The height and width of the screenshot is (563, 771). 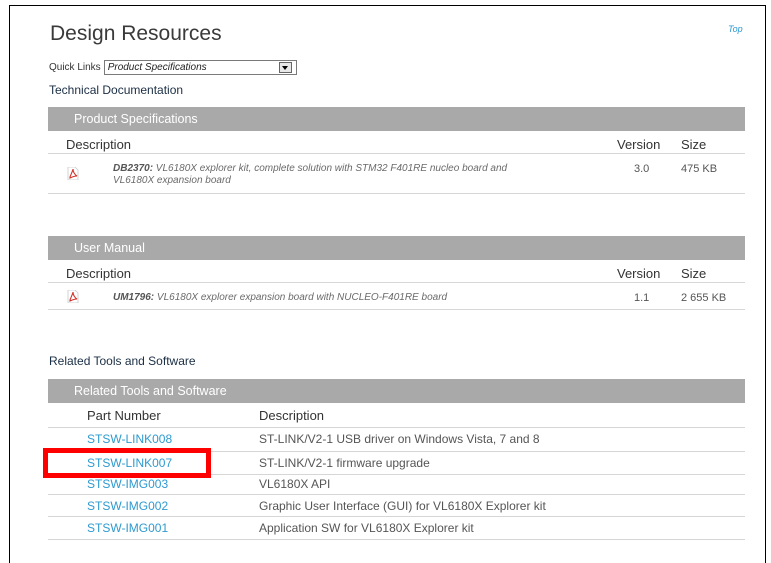 What do you see at coordinates (150, 391) in the screenshot?
I see `related-tools-header-label: Related Tools and Software` at bounding box center [150, 391].